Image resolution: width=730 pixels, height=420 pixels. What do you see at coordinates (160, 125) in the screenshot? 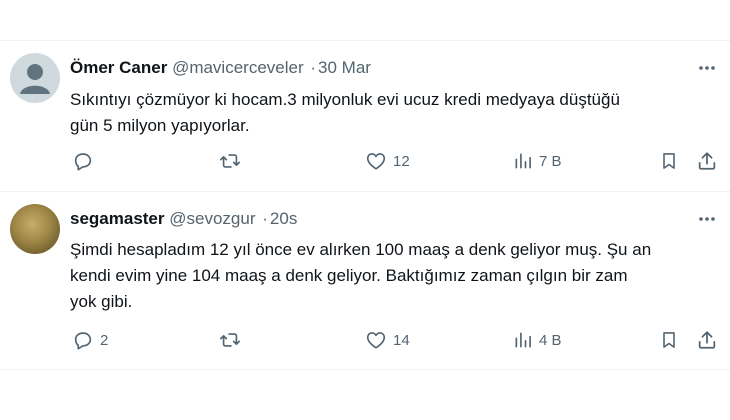
I see `tweet-text-line: gün 5 milyon yapıyorlar.` at bounding box center [160, 125].